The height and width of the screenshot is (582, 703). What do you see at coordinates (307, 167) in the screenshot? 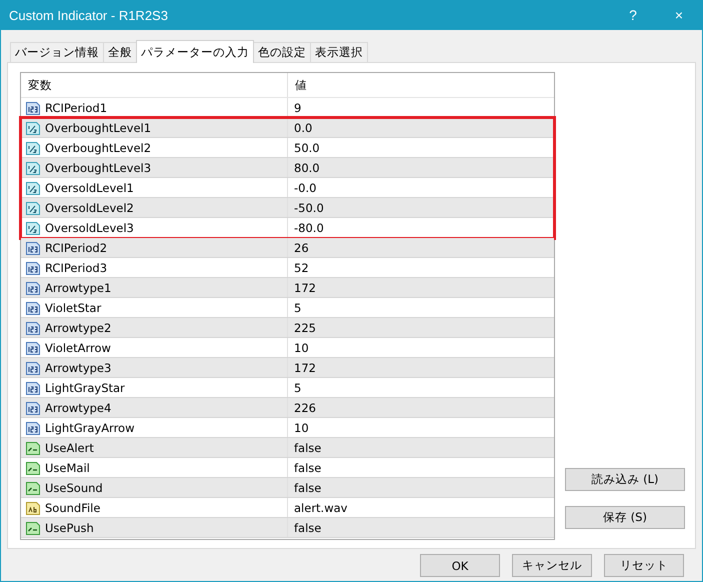
I see `parameter-value: 80.0` at bounding box center [307, 167].